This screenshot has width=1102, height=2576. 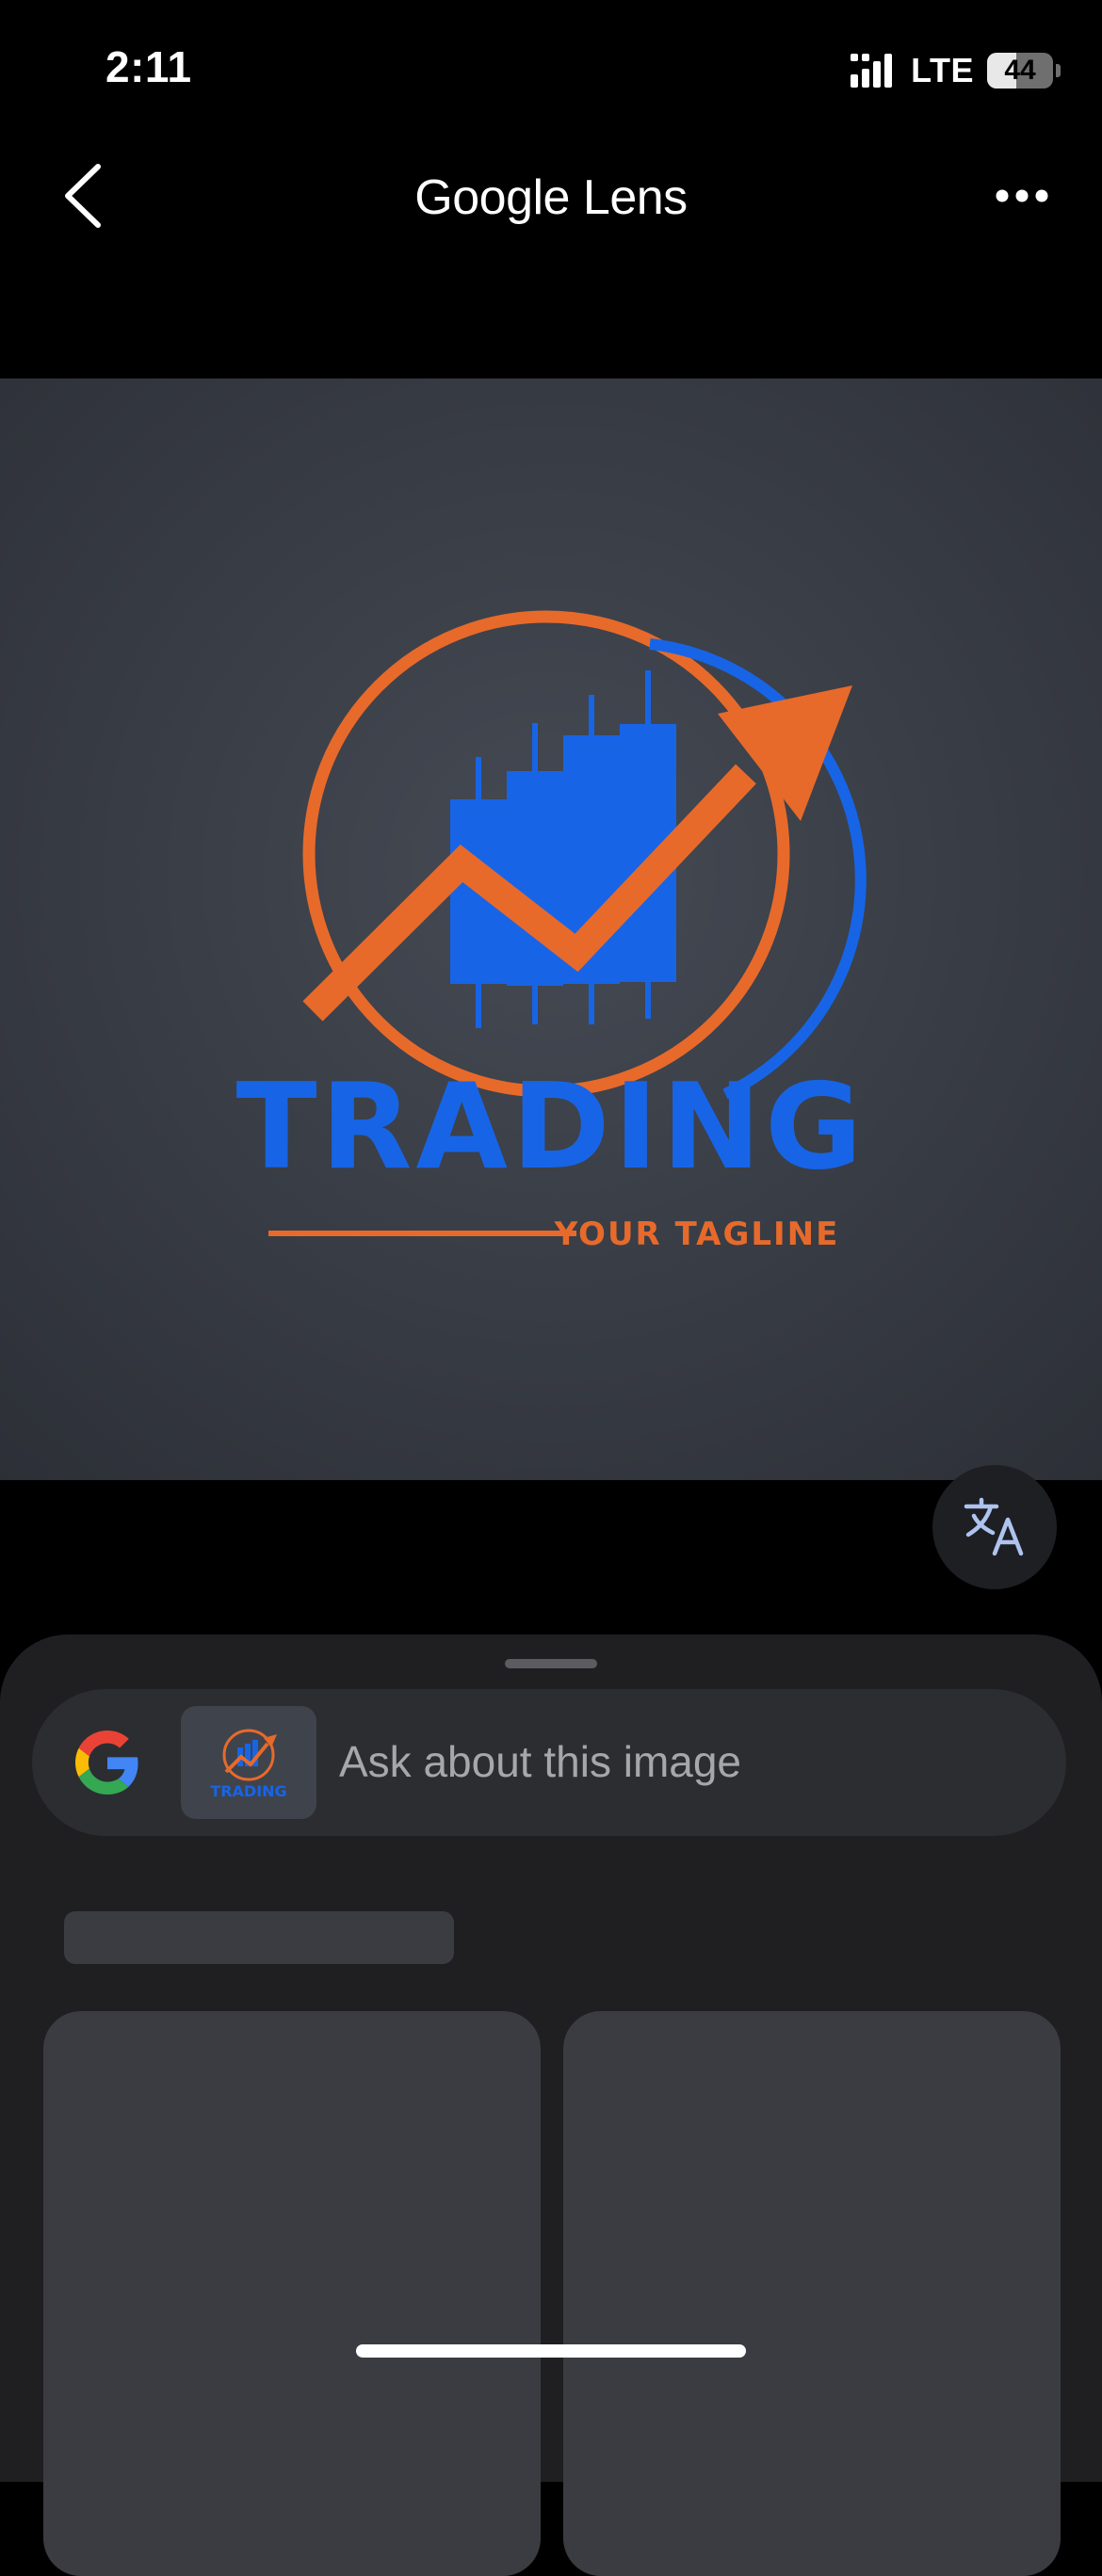 I want to click on home-indicator, so click(x=551, y=2351).